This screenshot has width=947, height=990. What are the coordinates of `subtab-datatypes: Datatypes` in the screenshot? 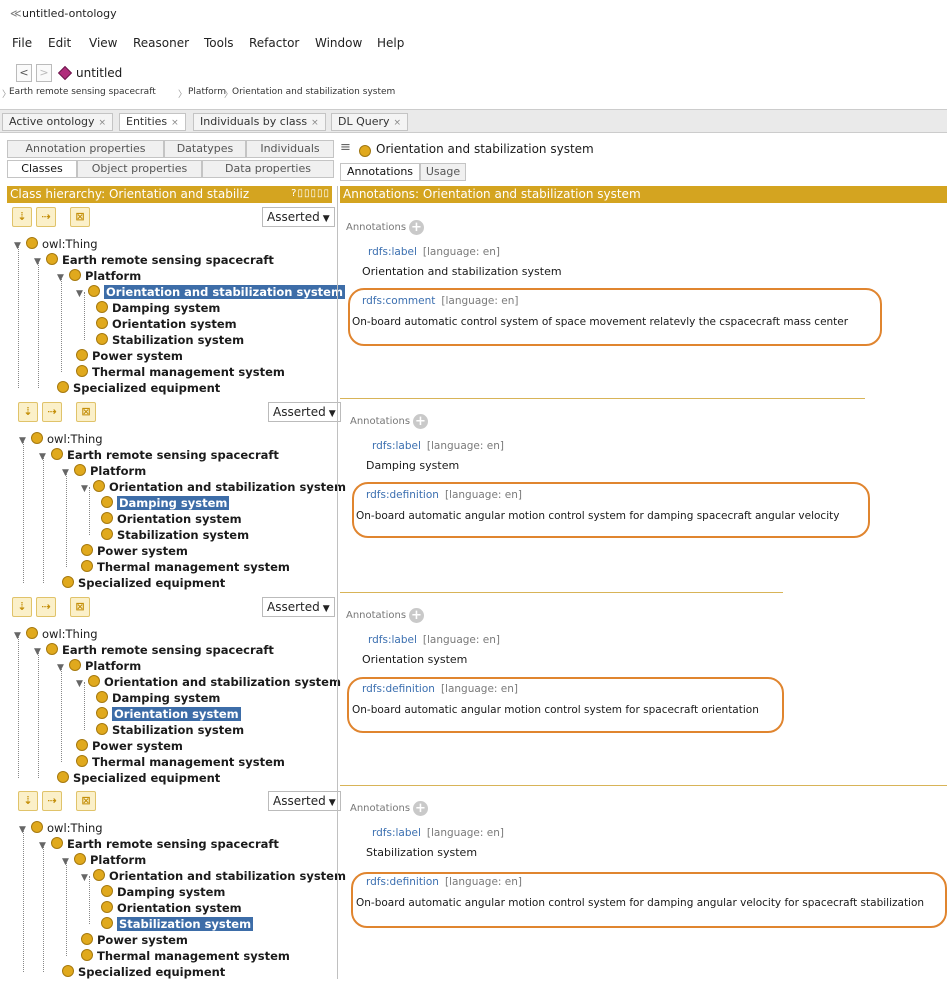 It's located at (205, 149).